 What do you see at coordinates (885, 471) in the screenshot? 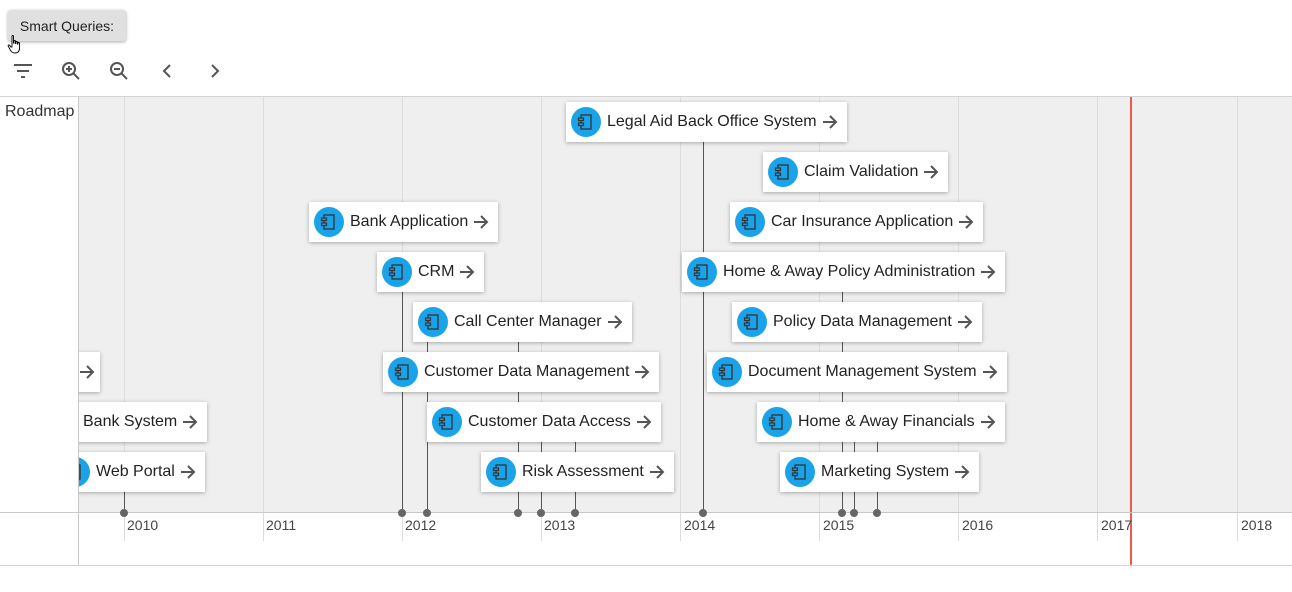
I see `roadmap-item-label: Marketing System` at bounding box center [885, 471].